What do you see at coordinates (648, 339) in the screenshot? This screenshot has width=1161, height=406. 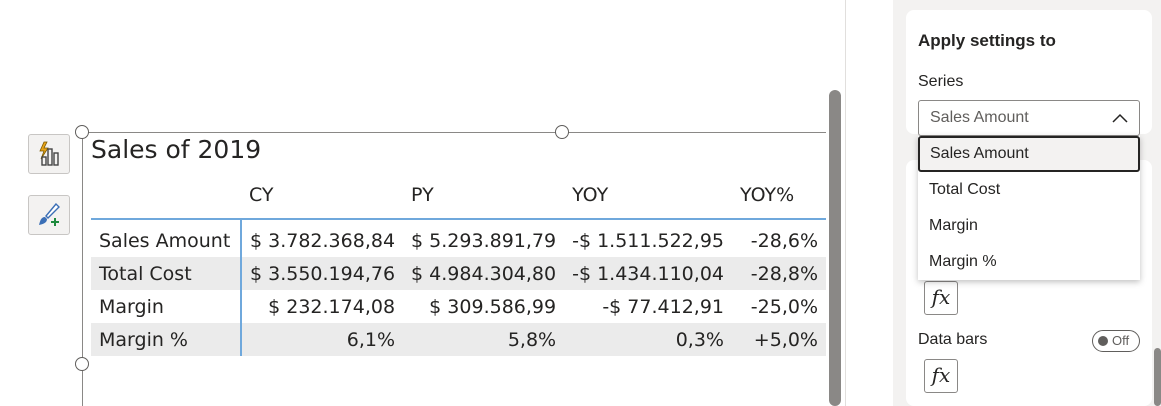 I see `cell-yoy: 0,3%` at bounding box center [648, 339].